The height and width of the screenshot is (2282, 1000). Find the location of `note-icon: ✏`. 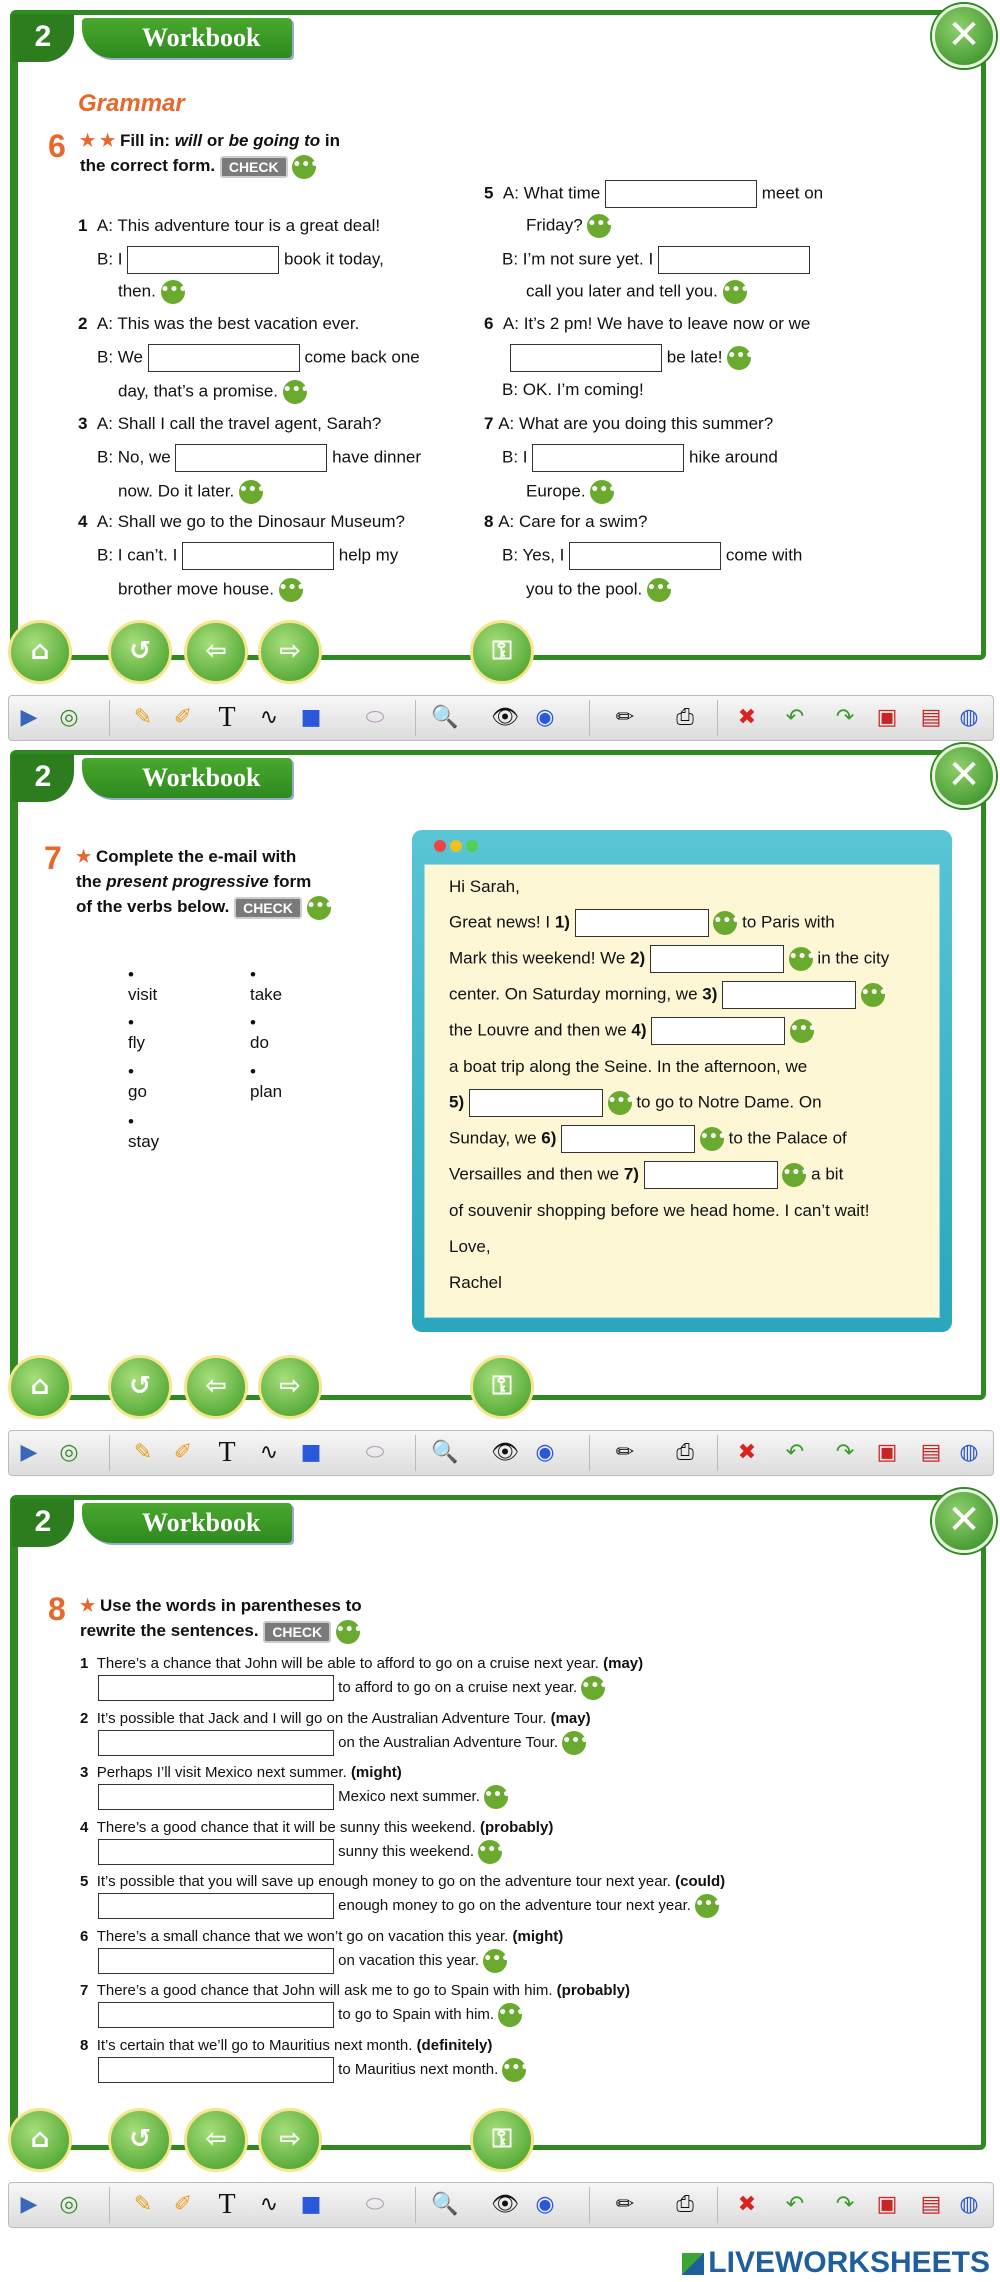

note-icon: ✏ is located at coordinates (625, 718).